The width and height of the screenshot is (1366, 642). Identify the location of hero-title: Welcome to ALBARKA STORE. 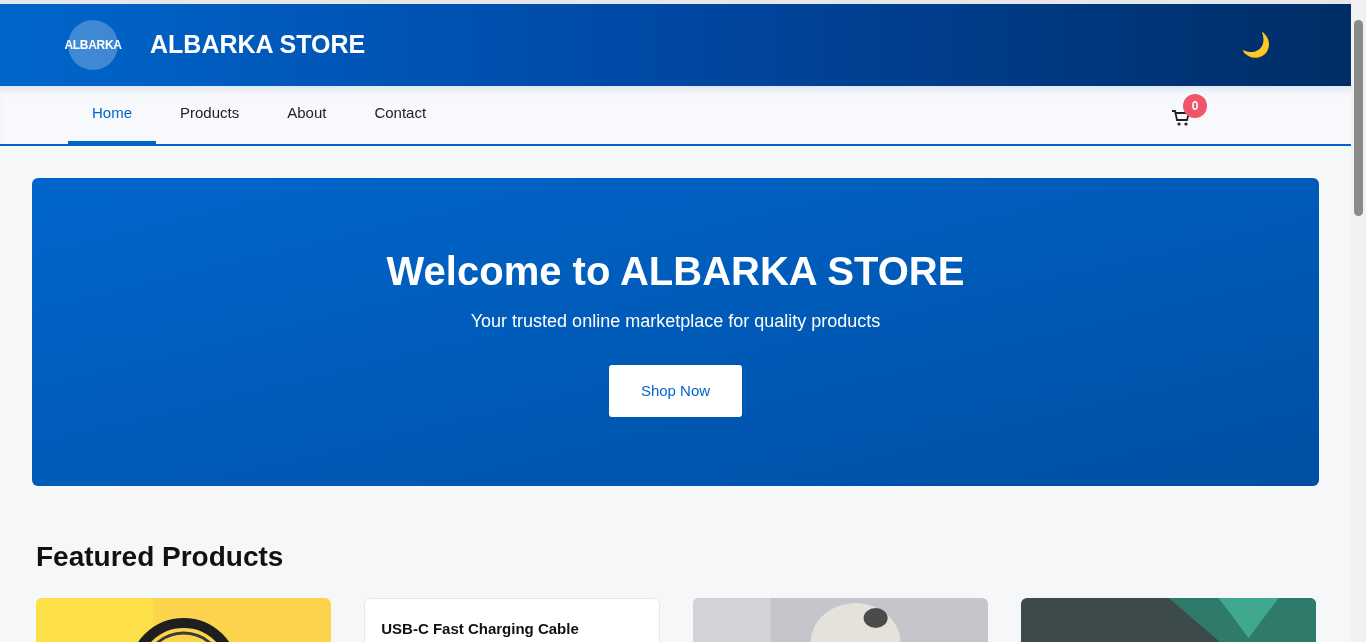
(675, 271).